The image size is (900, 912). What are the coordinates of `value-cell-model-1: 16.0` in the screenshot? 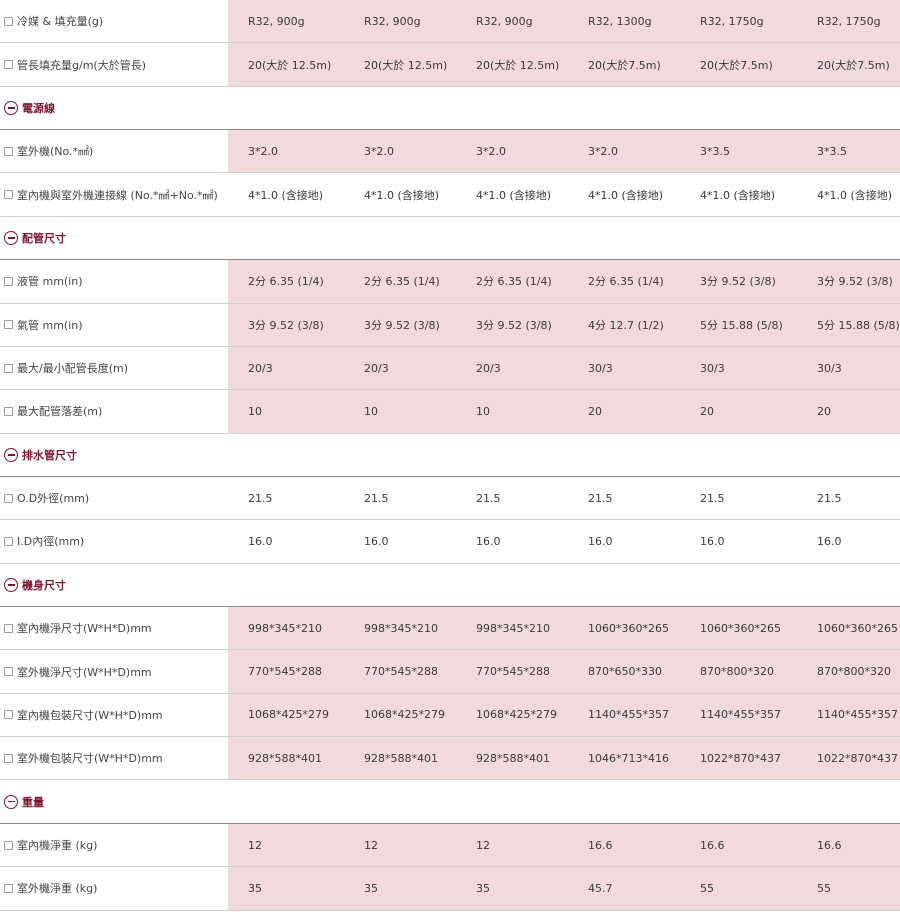 It's located at (260, 541).